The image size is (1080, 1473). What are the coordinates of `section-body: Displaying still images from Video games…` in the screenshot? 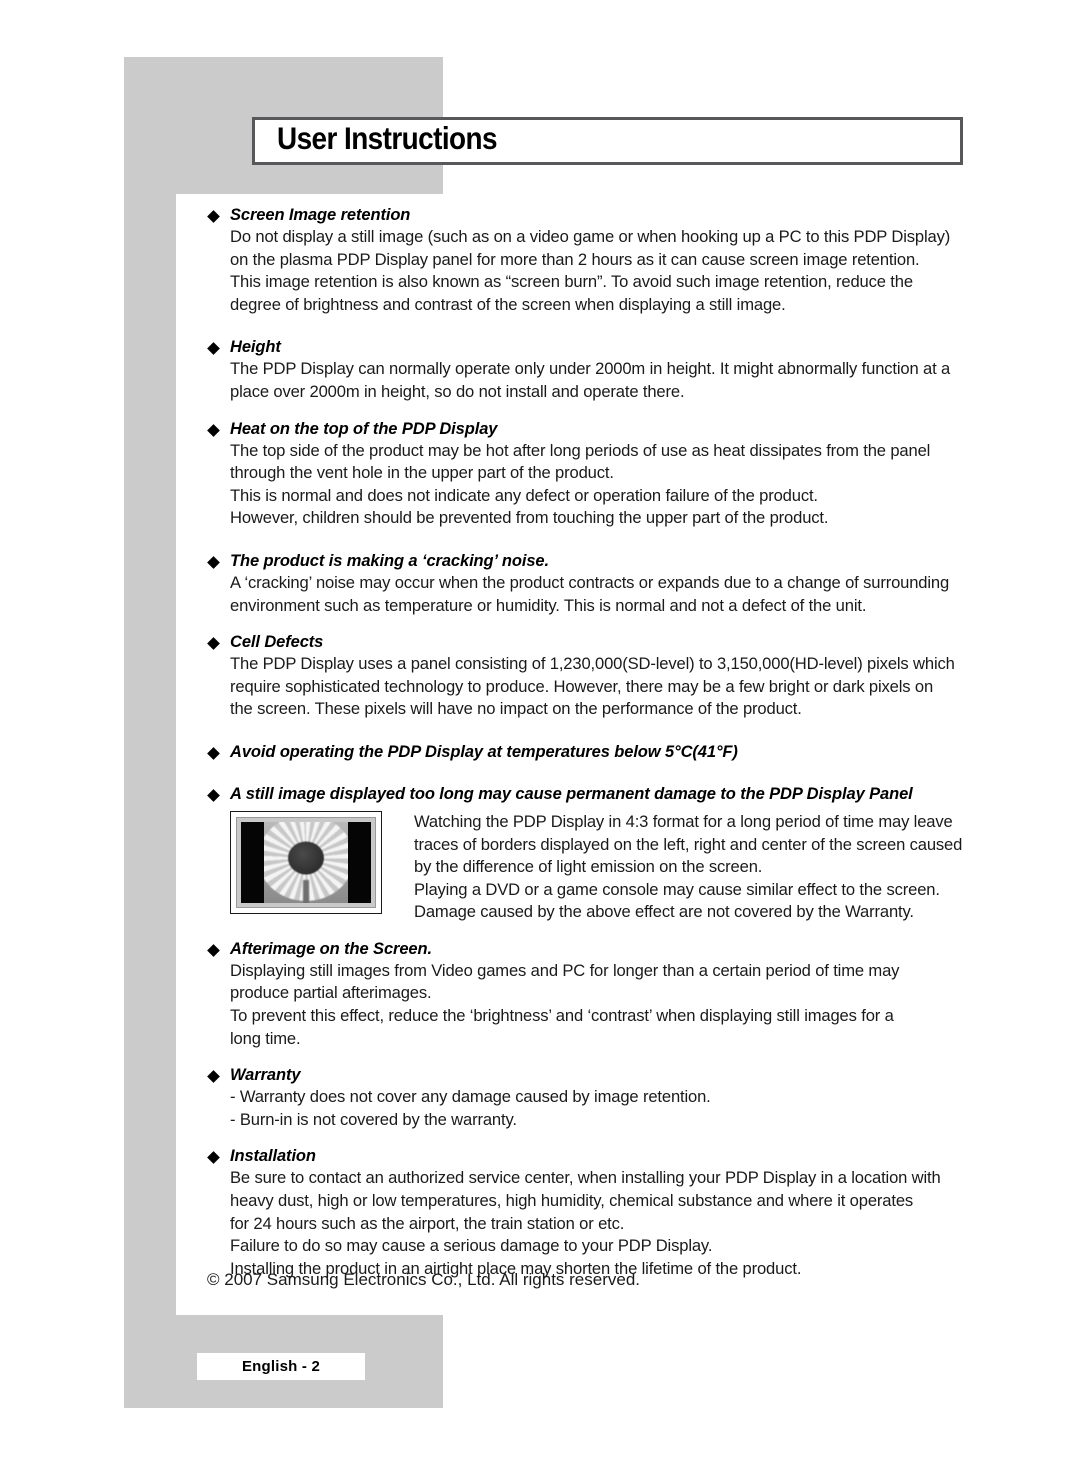 It's located at (591, 1005).